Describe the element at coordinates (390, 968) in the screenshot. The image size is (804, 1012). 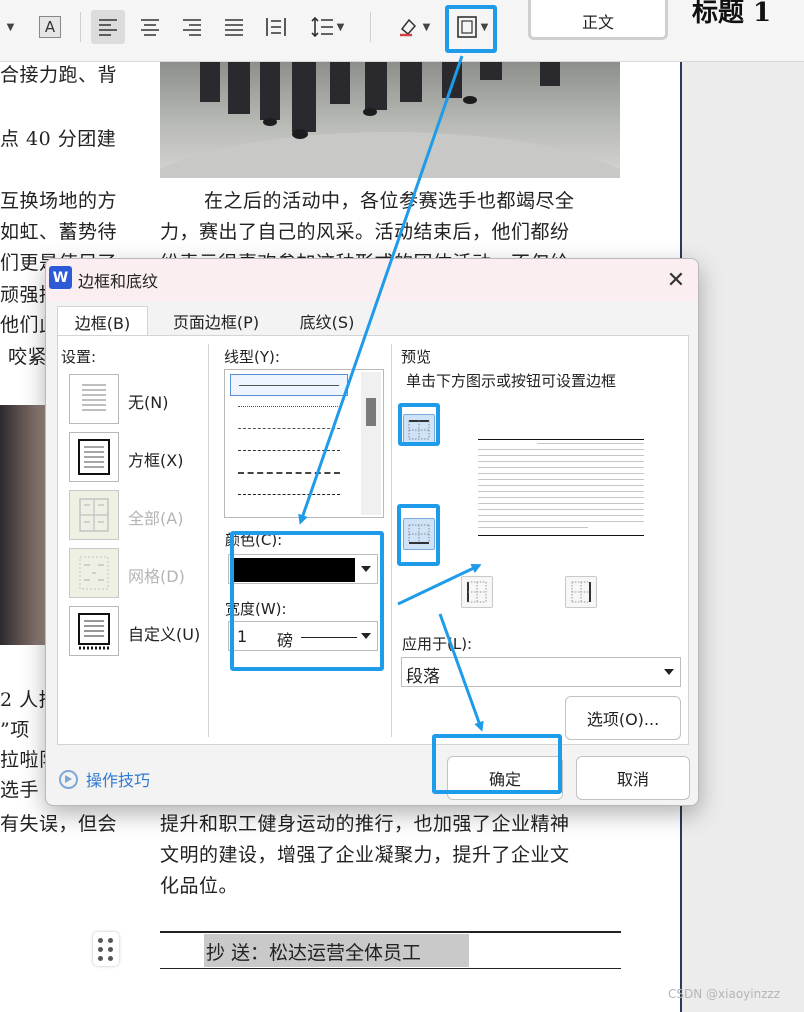
I see `cc-bottom-rule` at that location.